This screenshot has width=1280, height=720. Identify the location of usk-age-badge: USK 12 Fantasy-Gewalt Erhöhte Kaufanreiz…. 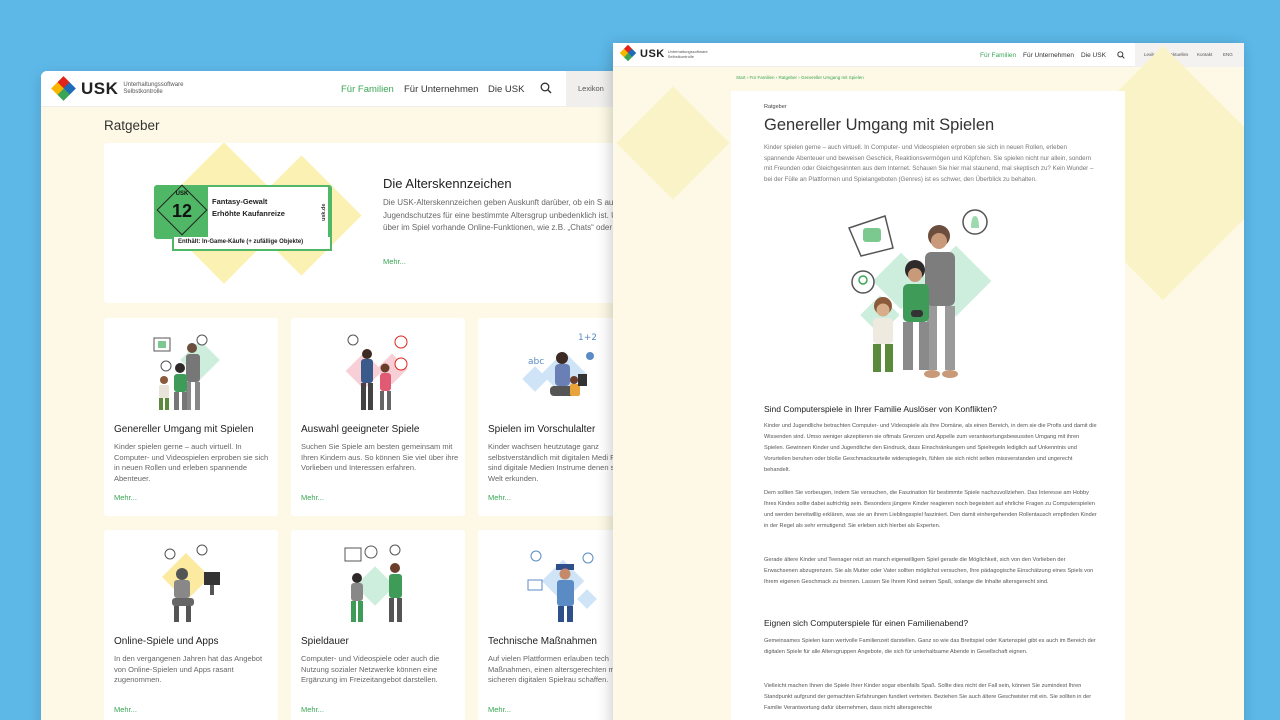
(243, 211).